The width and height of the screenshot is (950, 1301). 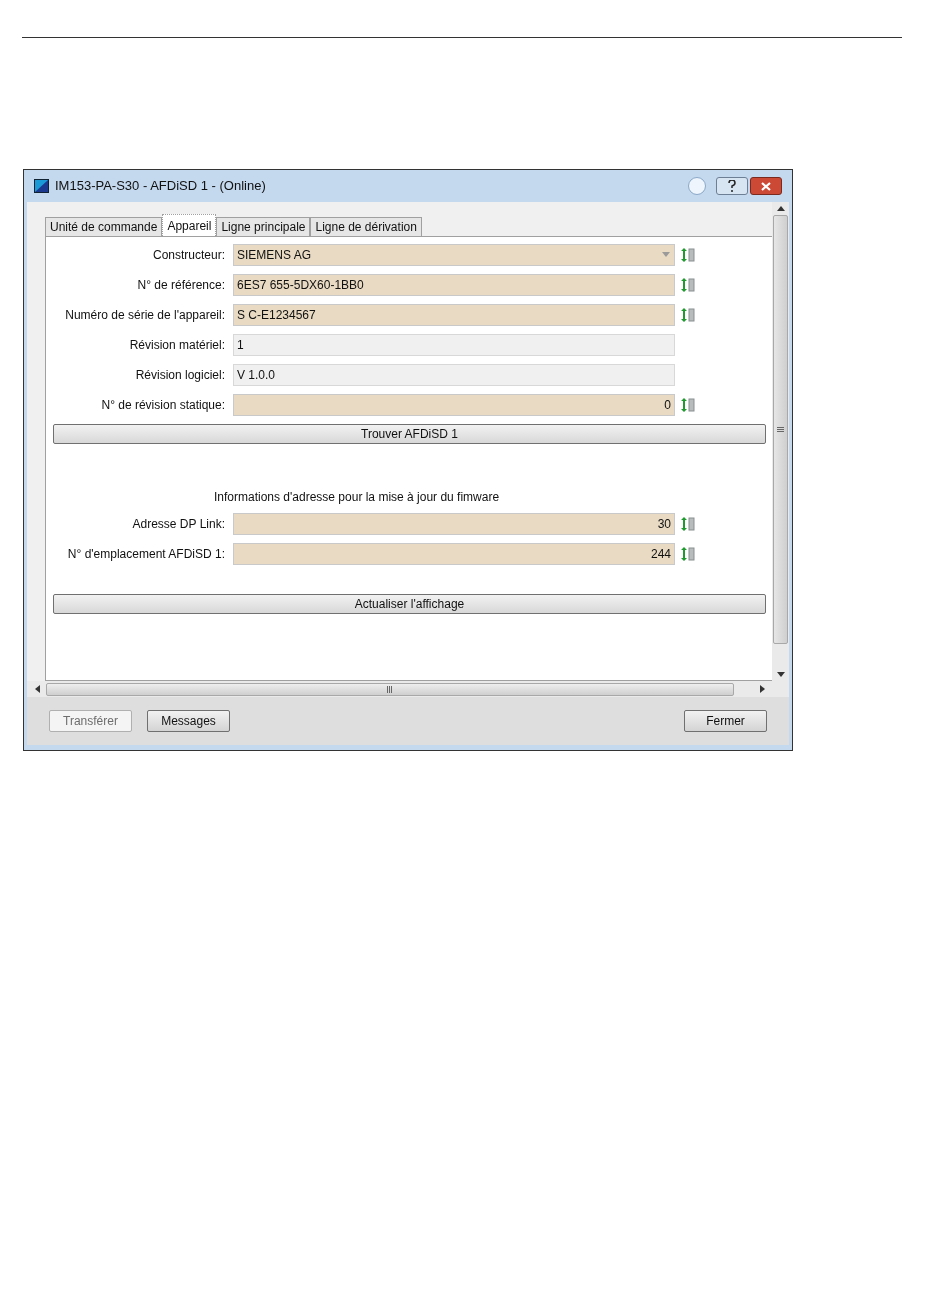 What do you see at coordinates (454, 524) in the screenshot?
I see `input-field: 30` at bounding box center [454, 524].